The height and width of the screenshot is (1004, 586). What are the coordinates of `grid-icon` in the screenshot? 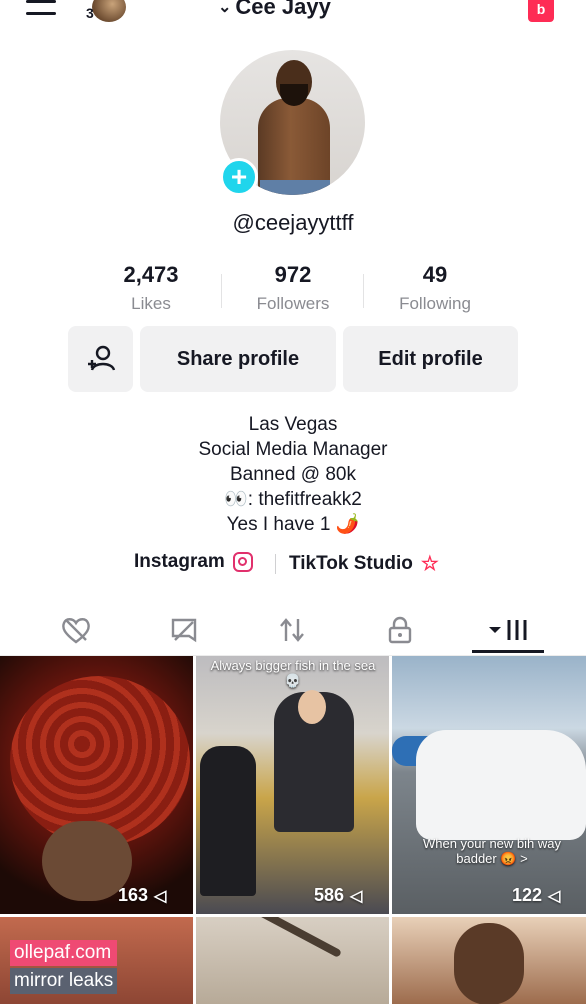 It's located at (508, 630).